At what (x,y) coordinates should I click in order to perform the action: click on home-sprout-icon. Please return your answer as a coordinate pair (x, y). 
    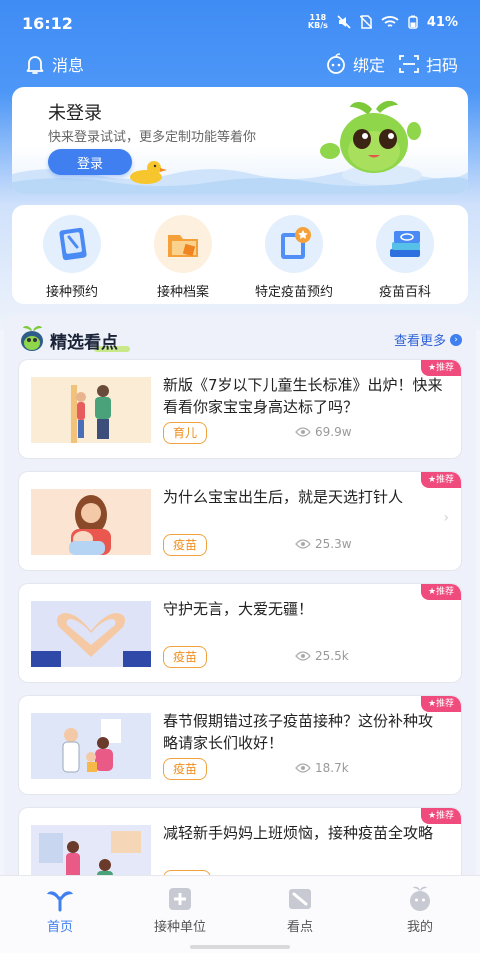
    Looking at the image, I should click on (60, 898).